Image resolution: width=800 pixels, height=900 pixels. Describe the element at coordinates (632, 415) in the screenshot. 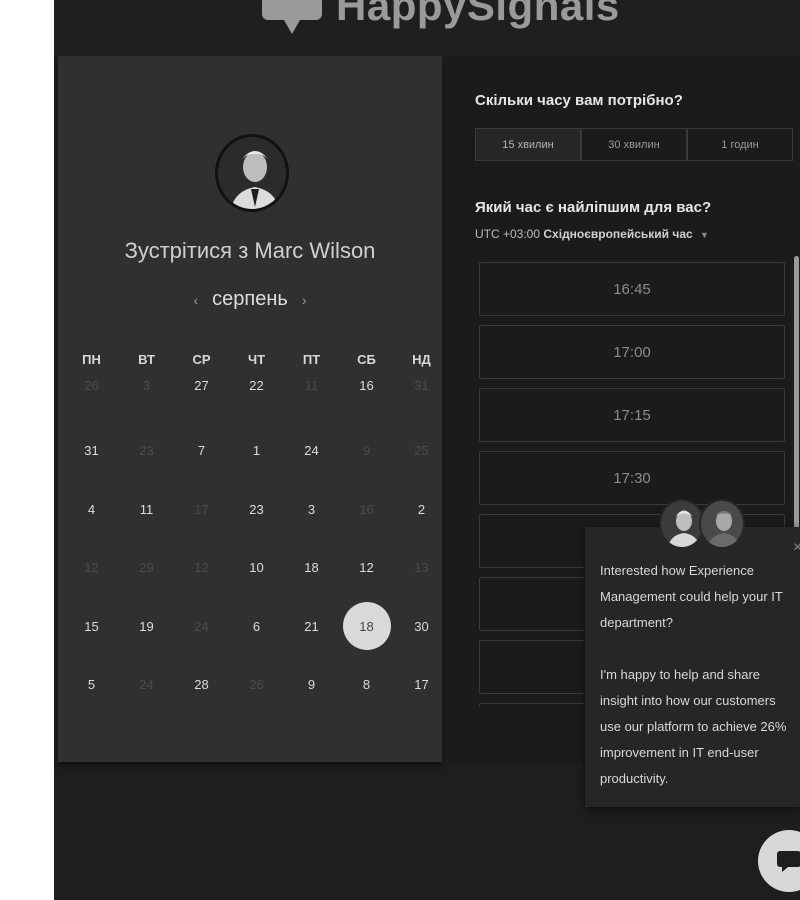

I see `time-slot-button: 17:15` at that location.